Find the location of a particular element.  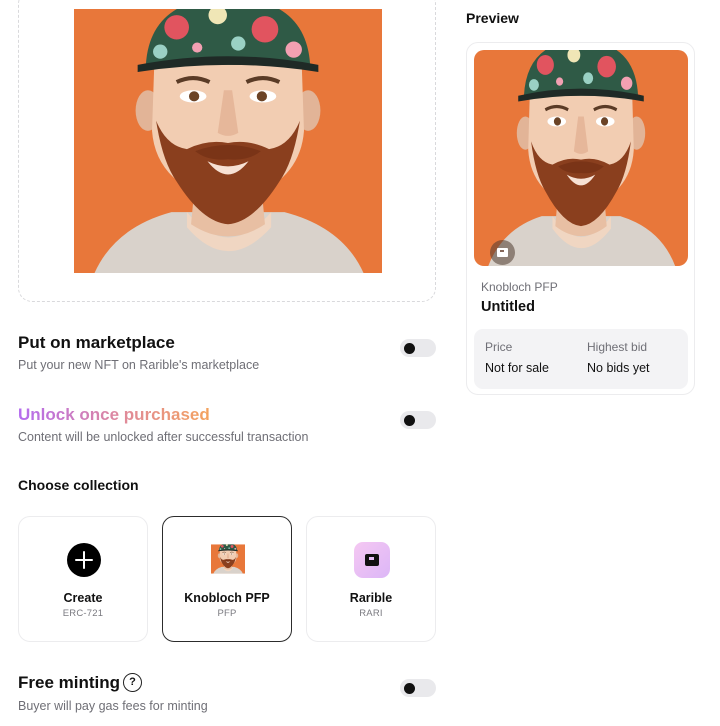

highest-bid-label: Highest bid is located at coordinates (617, 347).